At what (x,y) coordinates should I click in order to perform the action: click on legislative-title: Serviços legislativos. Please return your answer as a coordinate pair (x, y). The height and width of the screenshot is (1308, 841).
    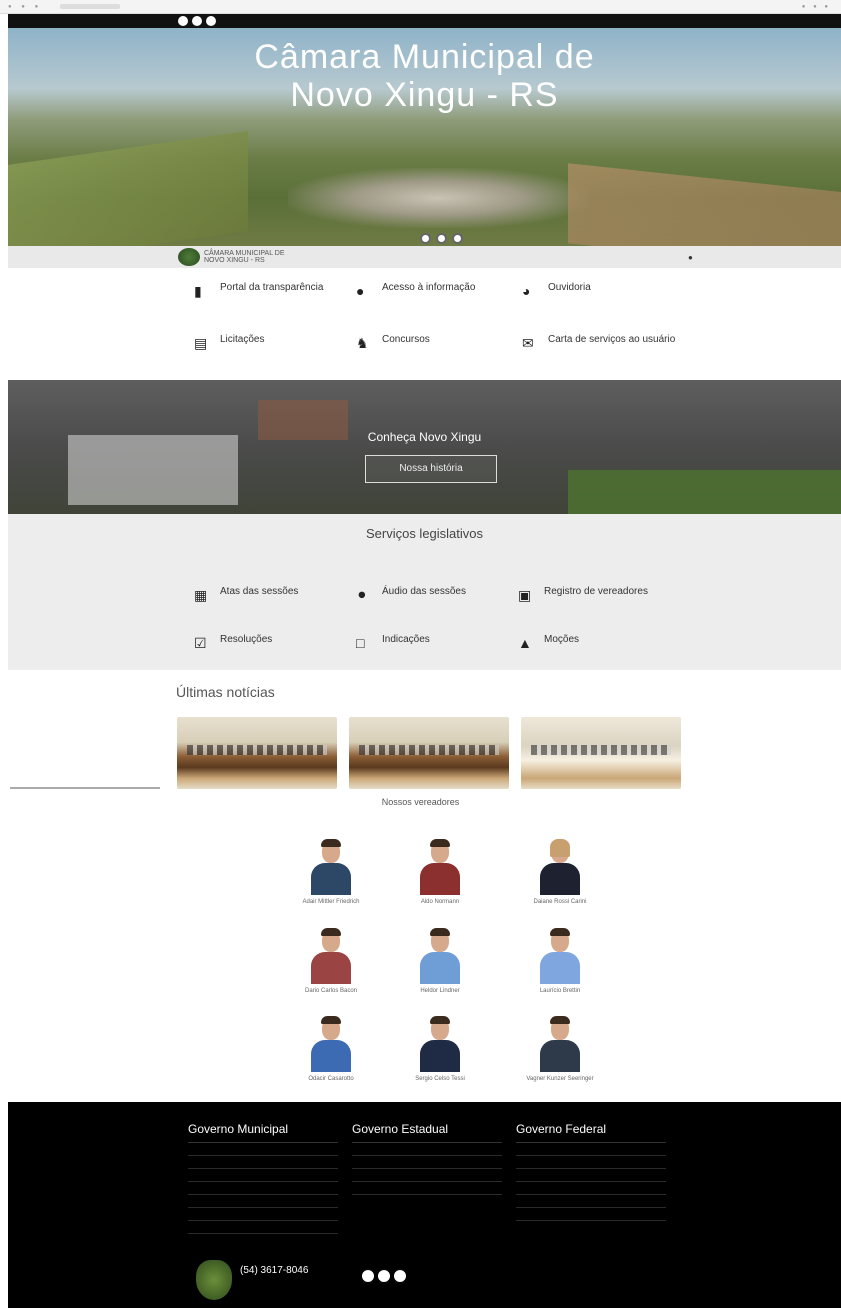
    Looking at the image, I should click on (424, 533).